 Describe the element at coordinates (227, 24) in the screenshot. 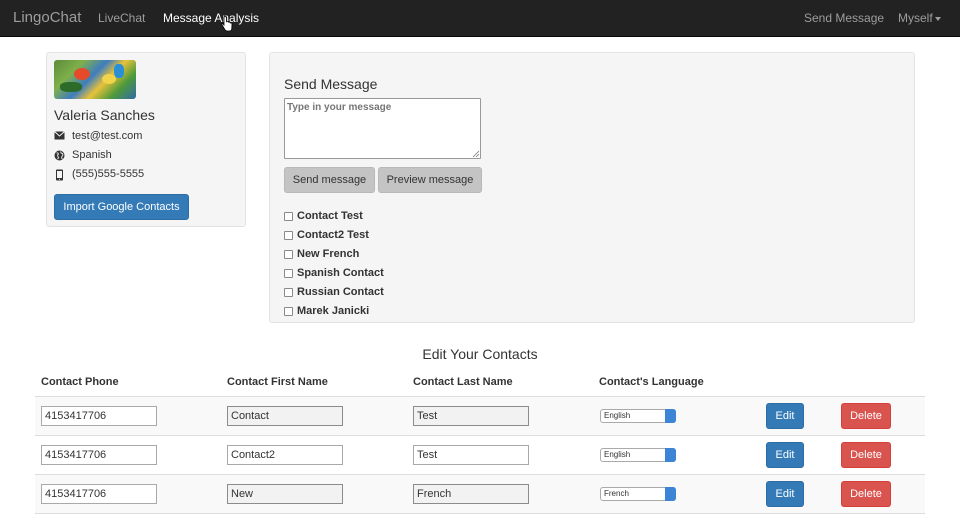

I see `hand-cursor-icon` at that location.